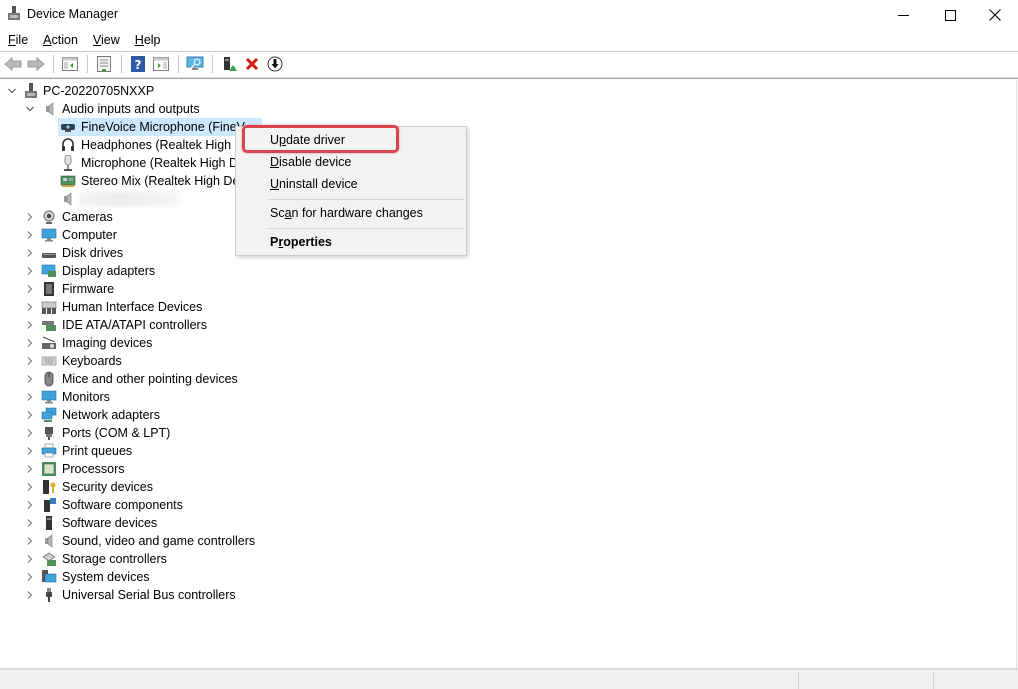  Describe the element at coordinates (130, 343) in the screenshot. I see `tree-category: Imaging devices` at that location.